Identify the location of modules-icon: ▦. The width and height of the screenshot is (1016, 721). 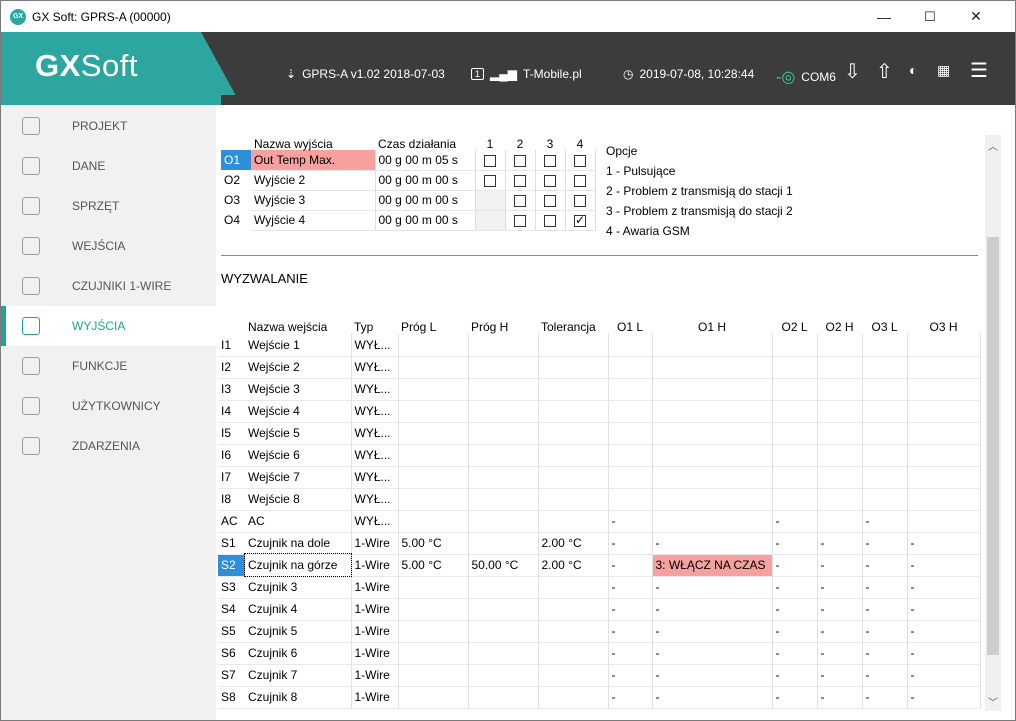
(943, 70).